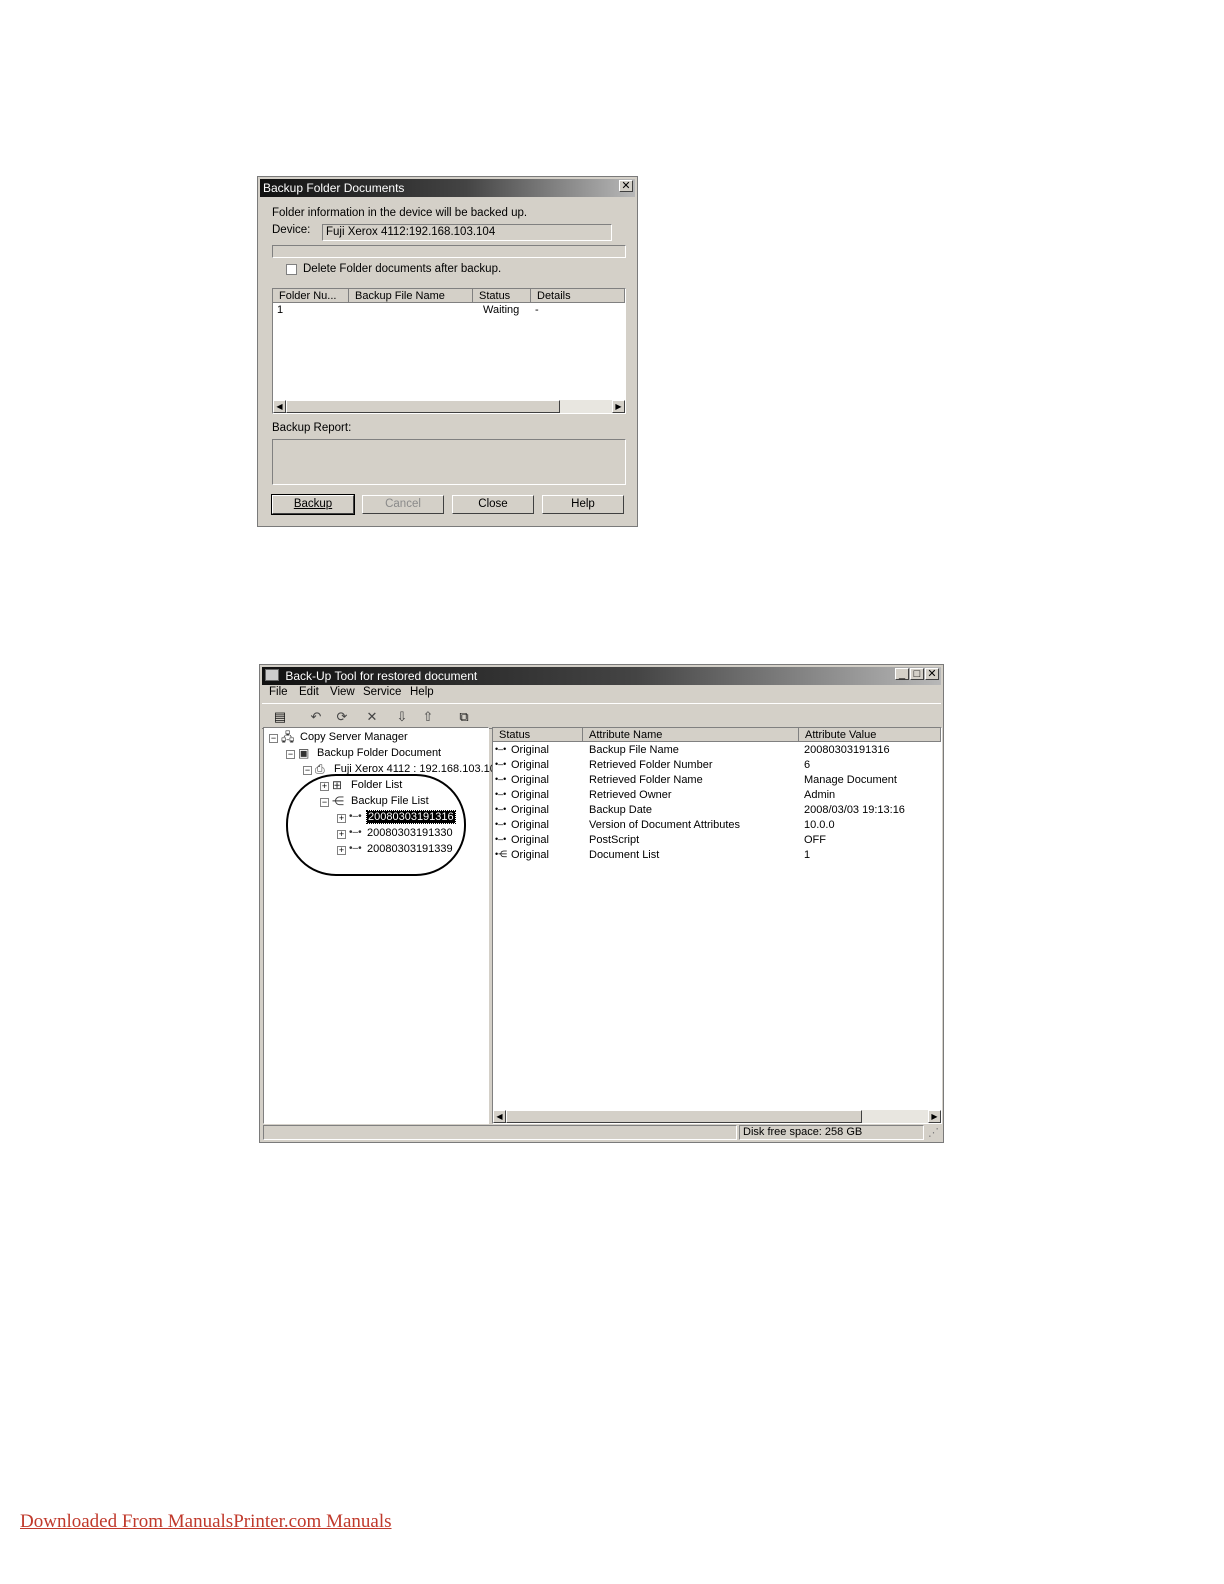 Image resolution: width=1224 pixels, height=1584 pixels. Describe the element at coordinates (379, 753) in the screenshot. I see `tree-backup-folder: Backup Folder Document` at that location.